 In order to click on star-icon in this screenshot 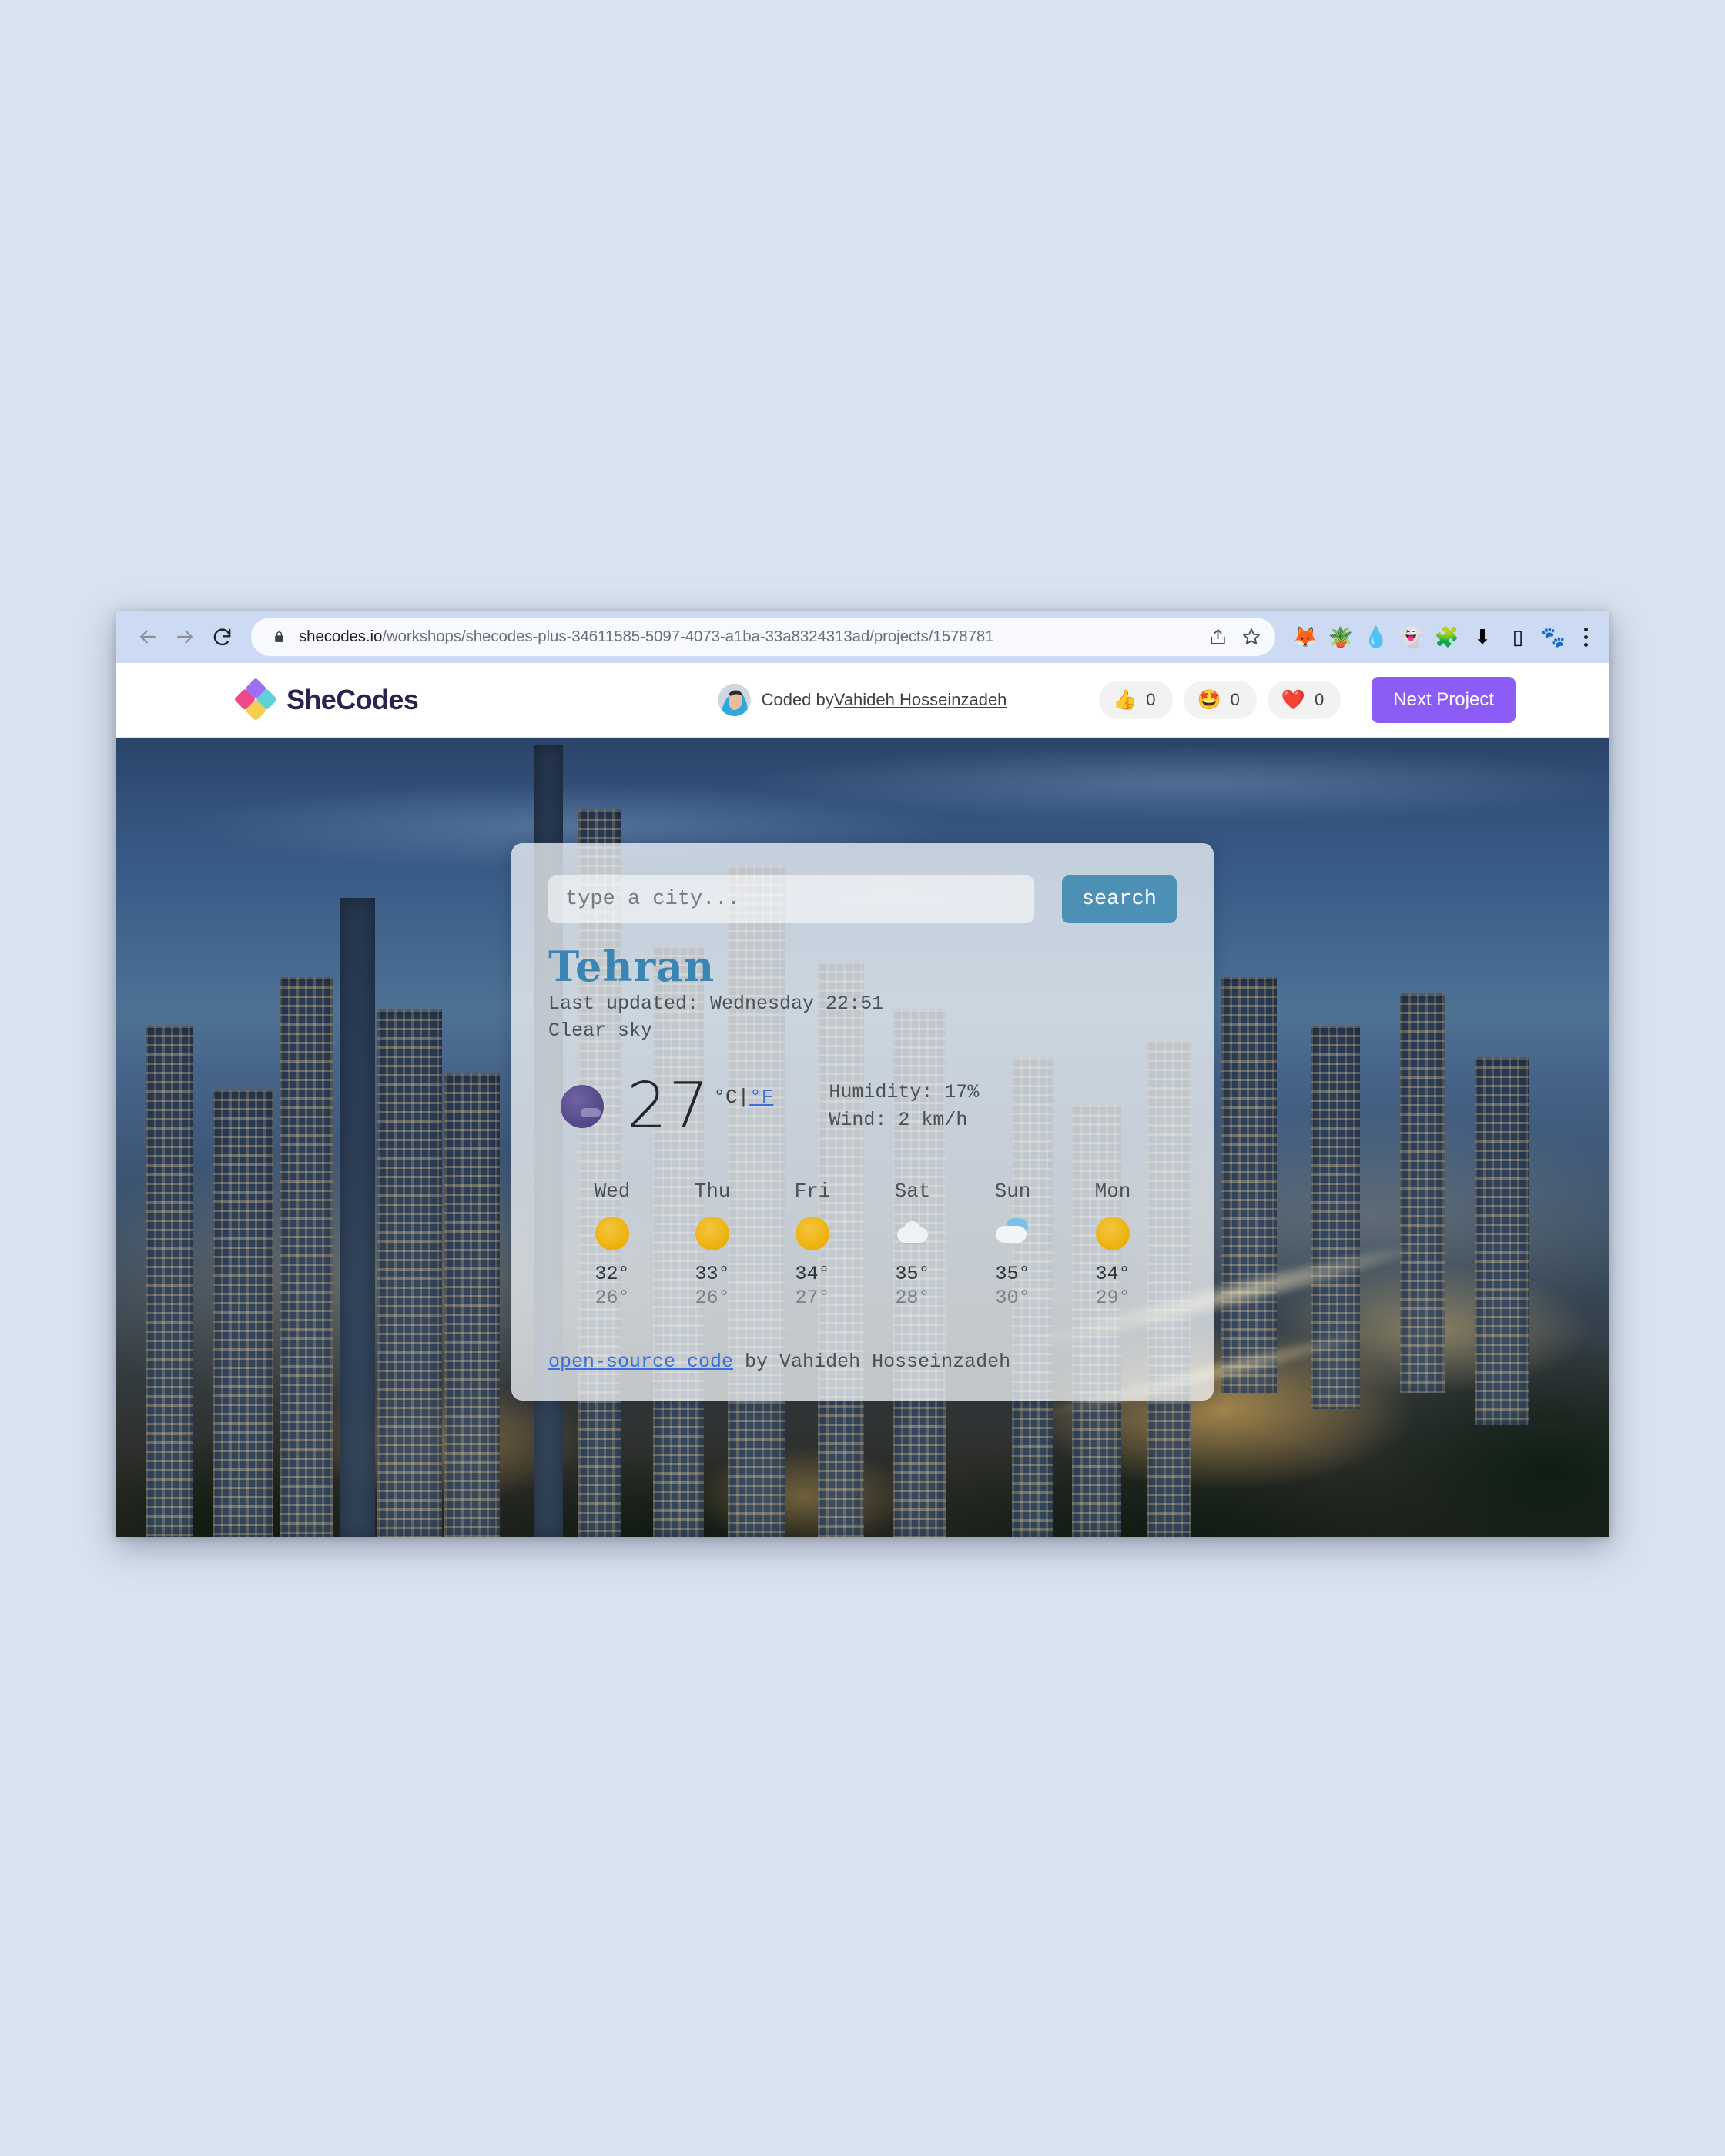, I will do `click(1251, 637)`.